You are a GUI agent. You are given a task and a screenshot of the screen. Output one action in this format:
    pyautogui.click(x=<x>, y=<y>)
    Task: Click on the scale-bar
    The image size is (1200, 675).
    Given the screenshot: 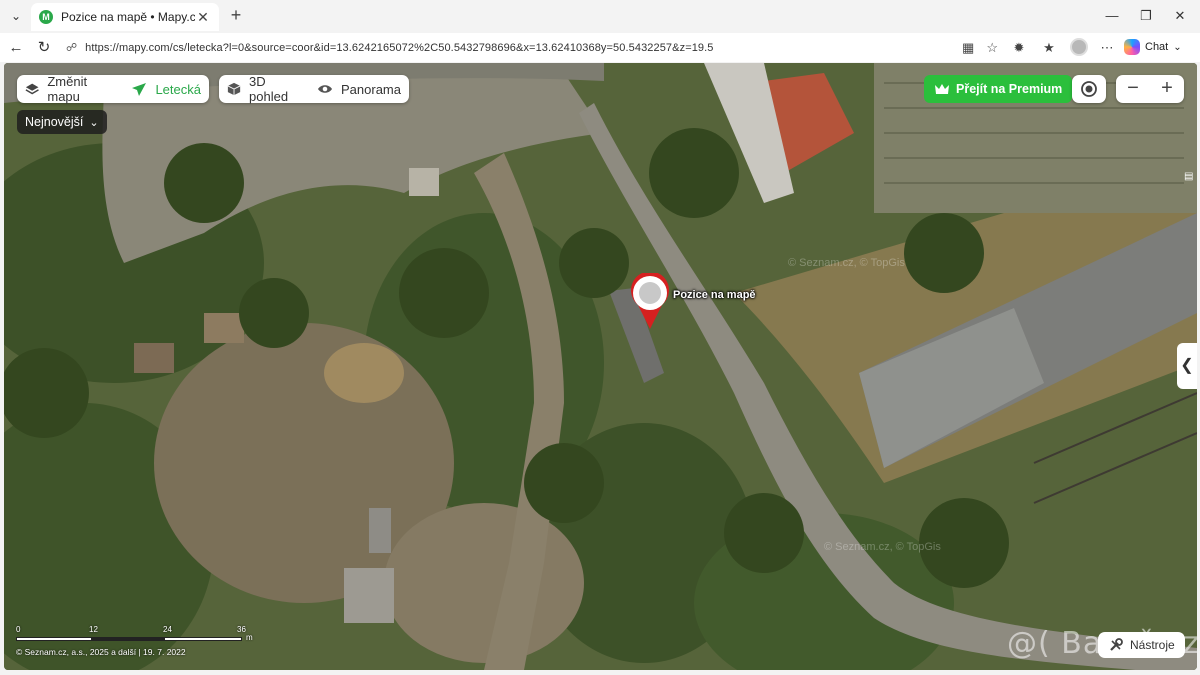 What is the action you would take?
    pyautogui.click(x=129, y=639)
    